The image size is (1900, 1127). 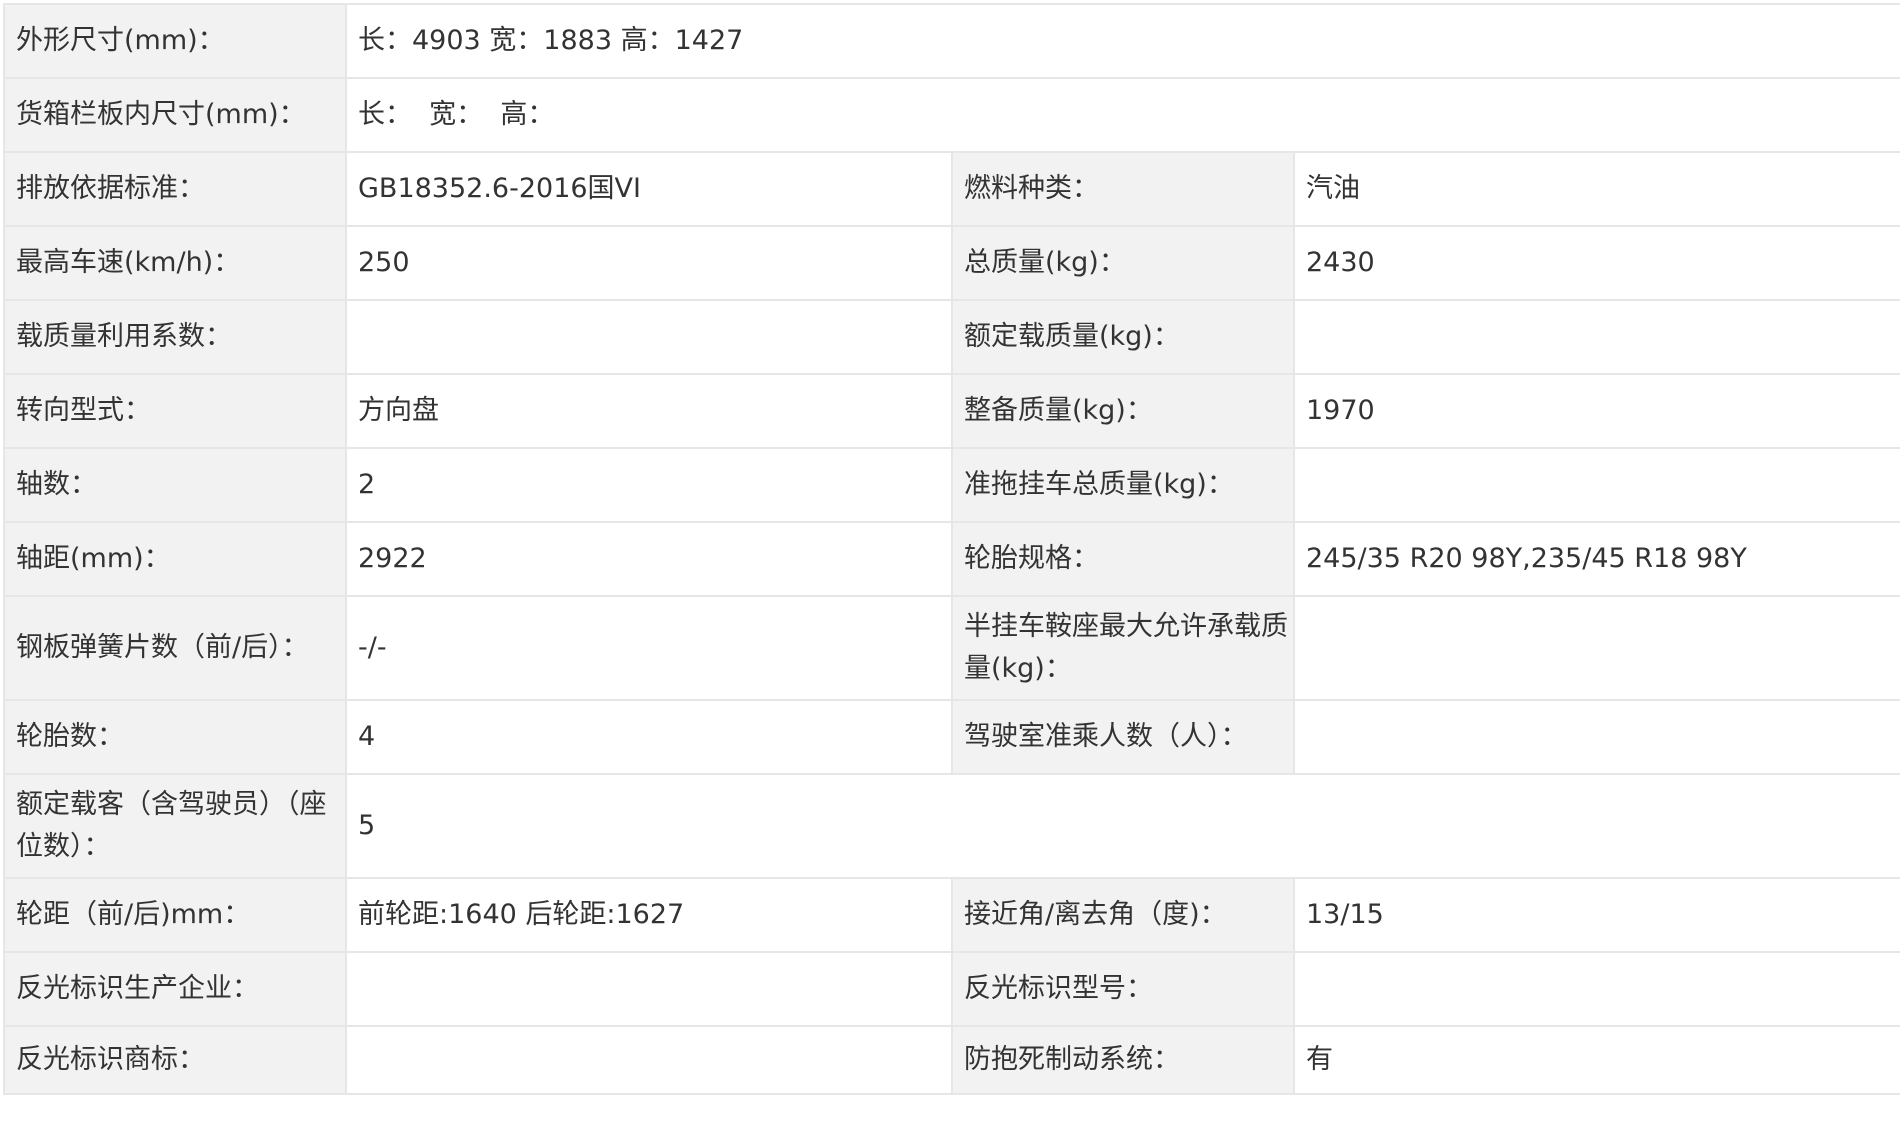 What do you see at coordinates (1596, 915) in the screenshot?
I see `approach-departure-value: 13/15` at bounding box center [1596, 915].